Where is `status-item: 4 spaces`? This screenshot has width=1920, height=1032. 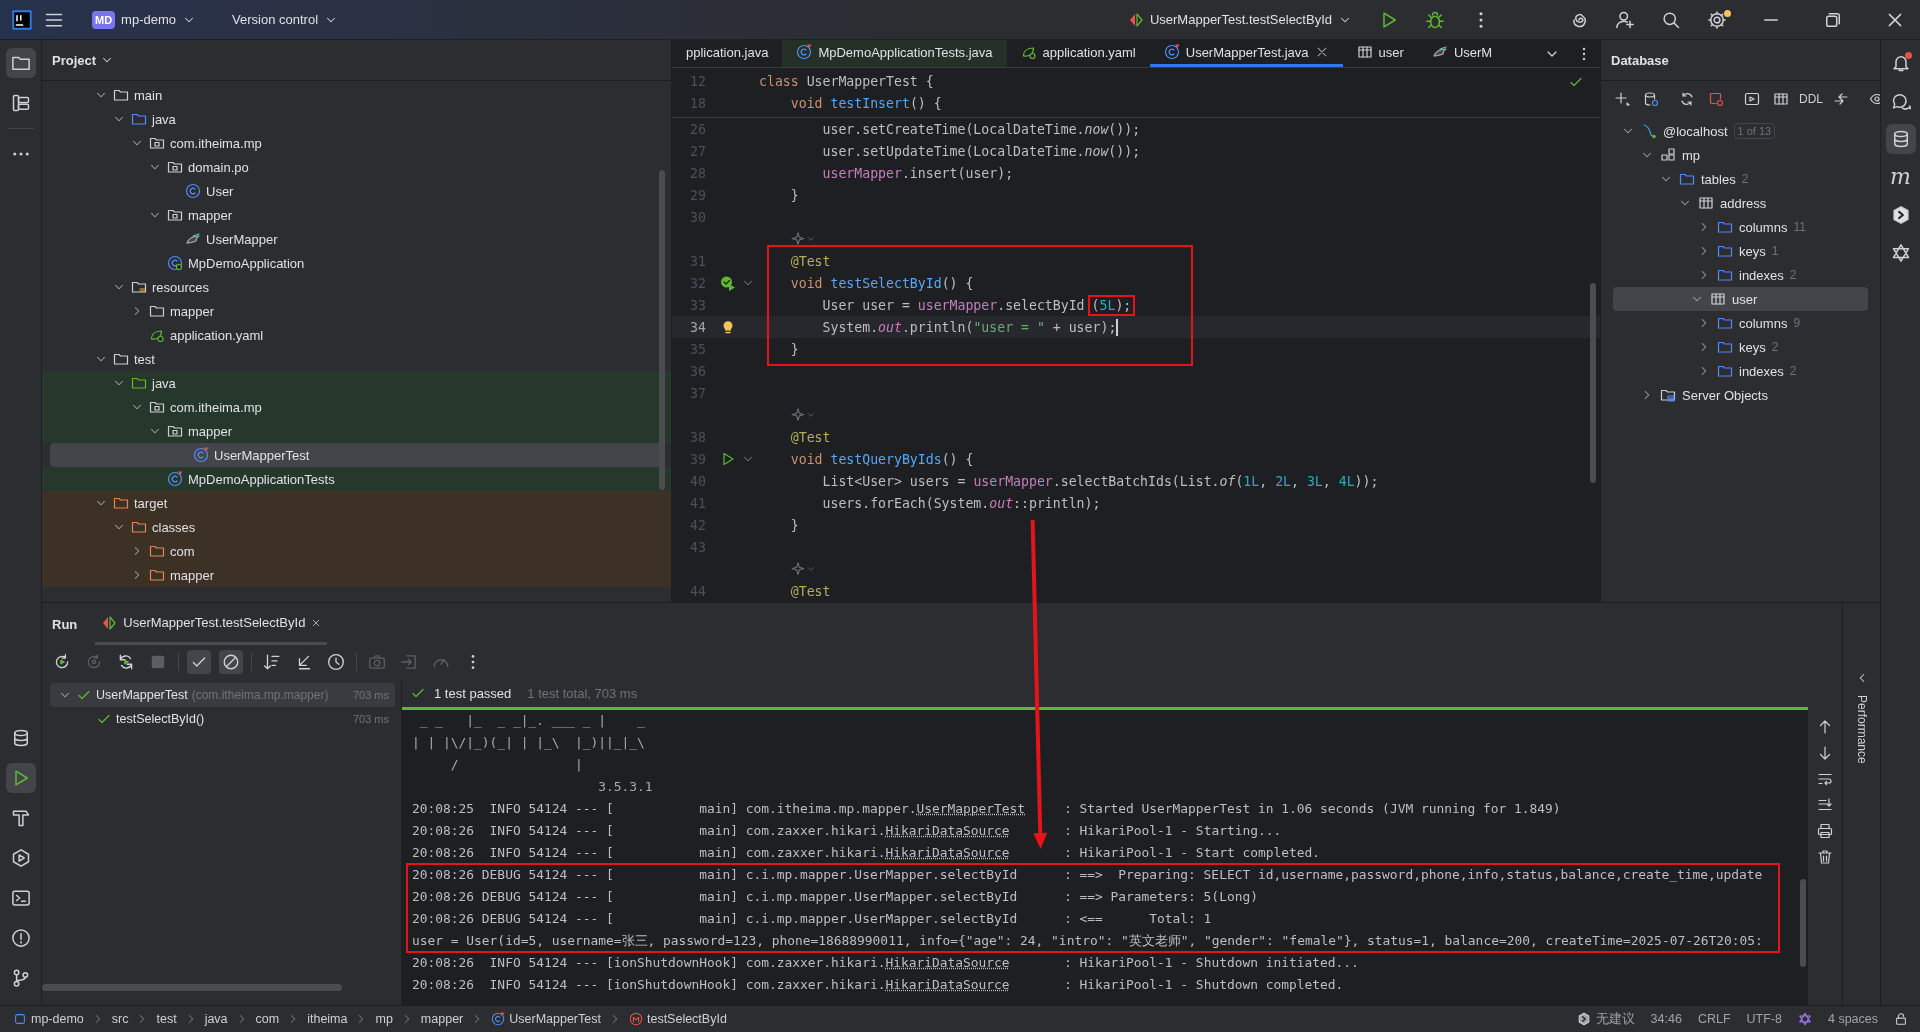
status-item: 4 spaces is located at coordinates (1852, 1019).